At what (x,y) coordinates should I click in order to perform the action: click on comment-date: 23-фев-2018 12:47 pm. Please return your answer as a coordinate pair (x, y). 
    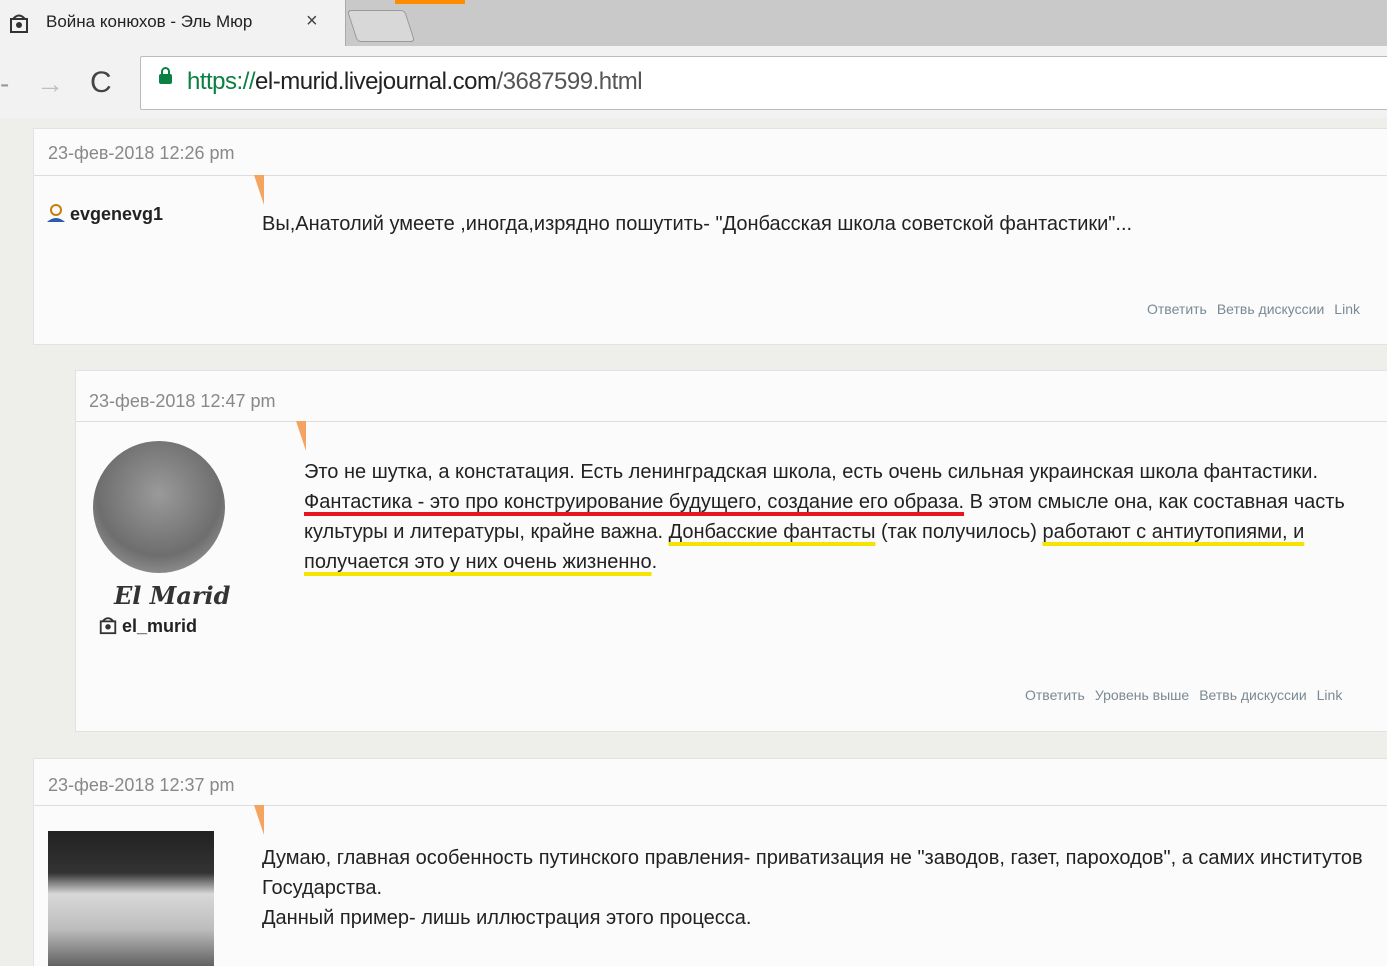
    Looking at the image, I should click on (182, 401).